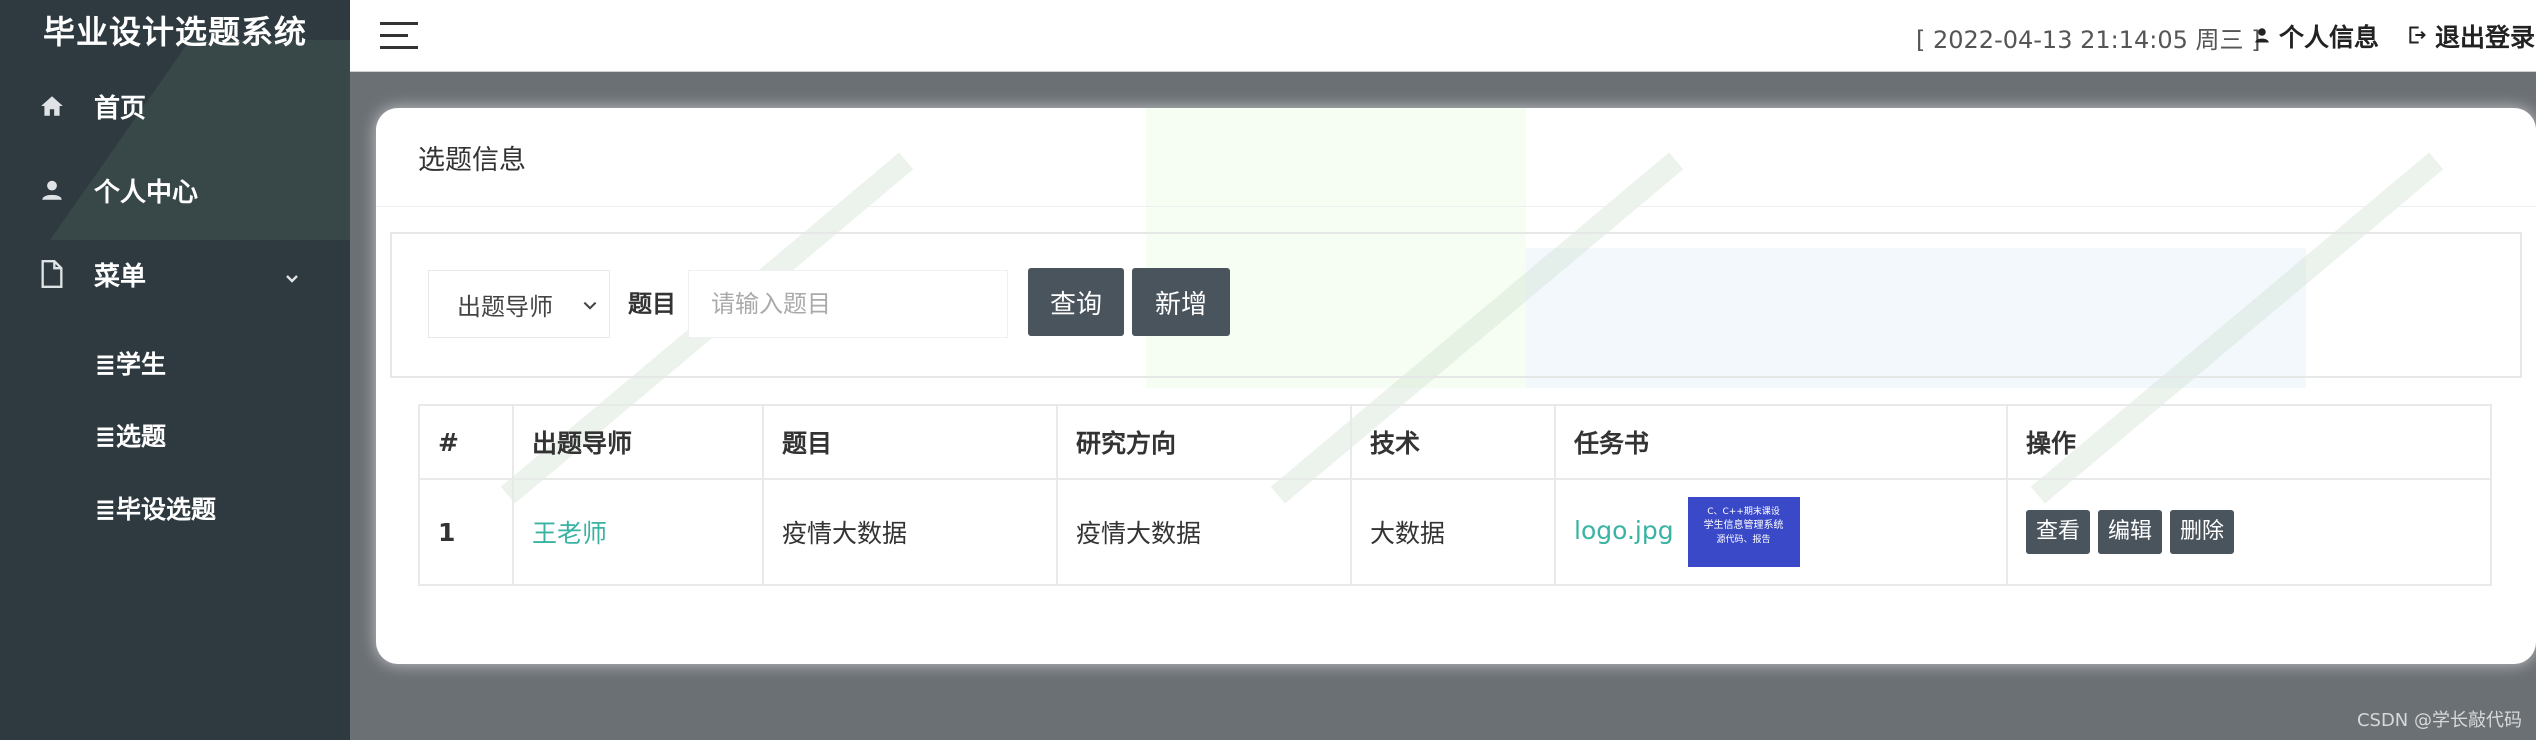 The width and height of the screenshot is (2536, 740). I want to click on sidebar-item-home: 首页, so click(175, 106).